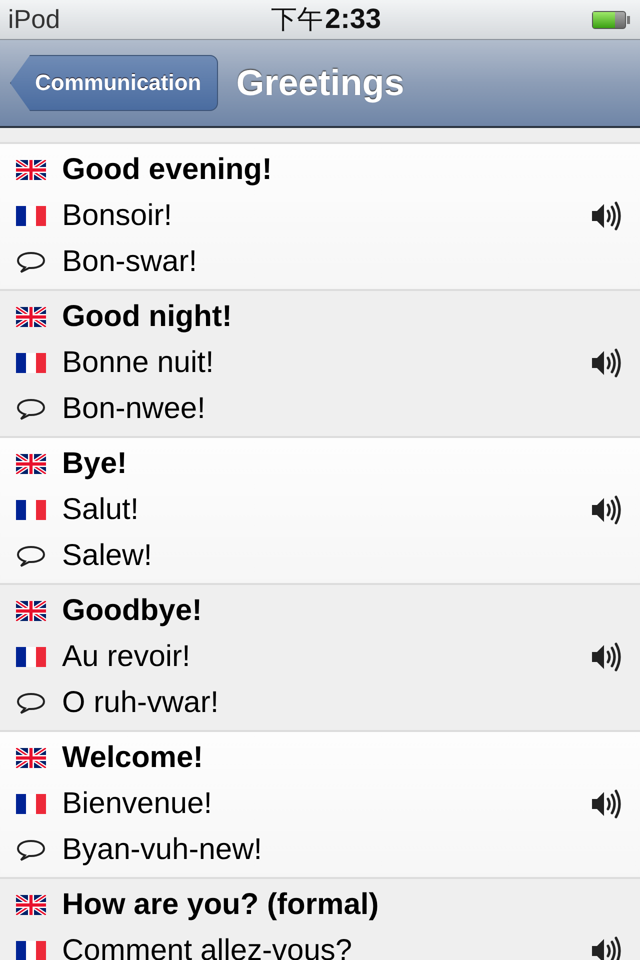  What do you see at coordinates (353, 19) in the screenshot?
I see `clock-time: 2:33` at bounding box center [353, 19].